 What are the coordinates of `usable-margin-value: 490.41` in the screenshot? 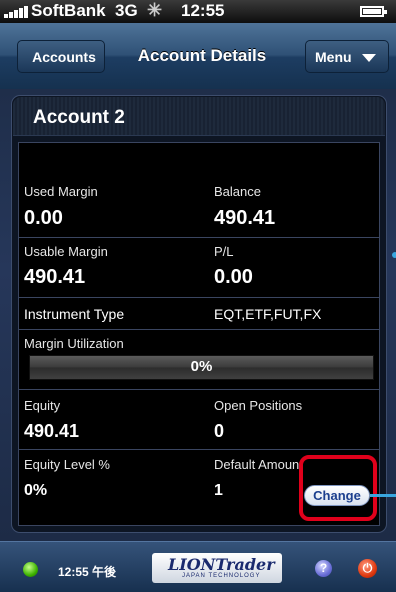 It's located at (55, 277).